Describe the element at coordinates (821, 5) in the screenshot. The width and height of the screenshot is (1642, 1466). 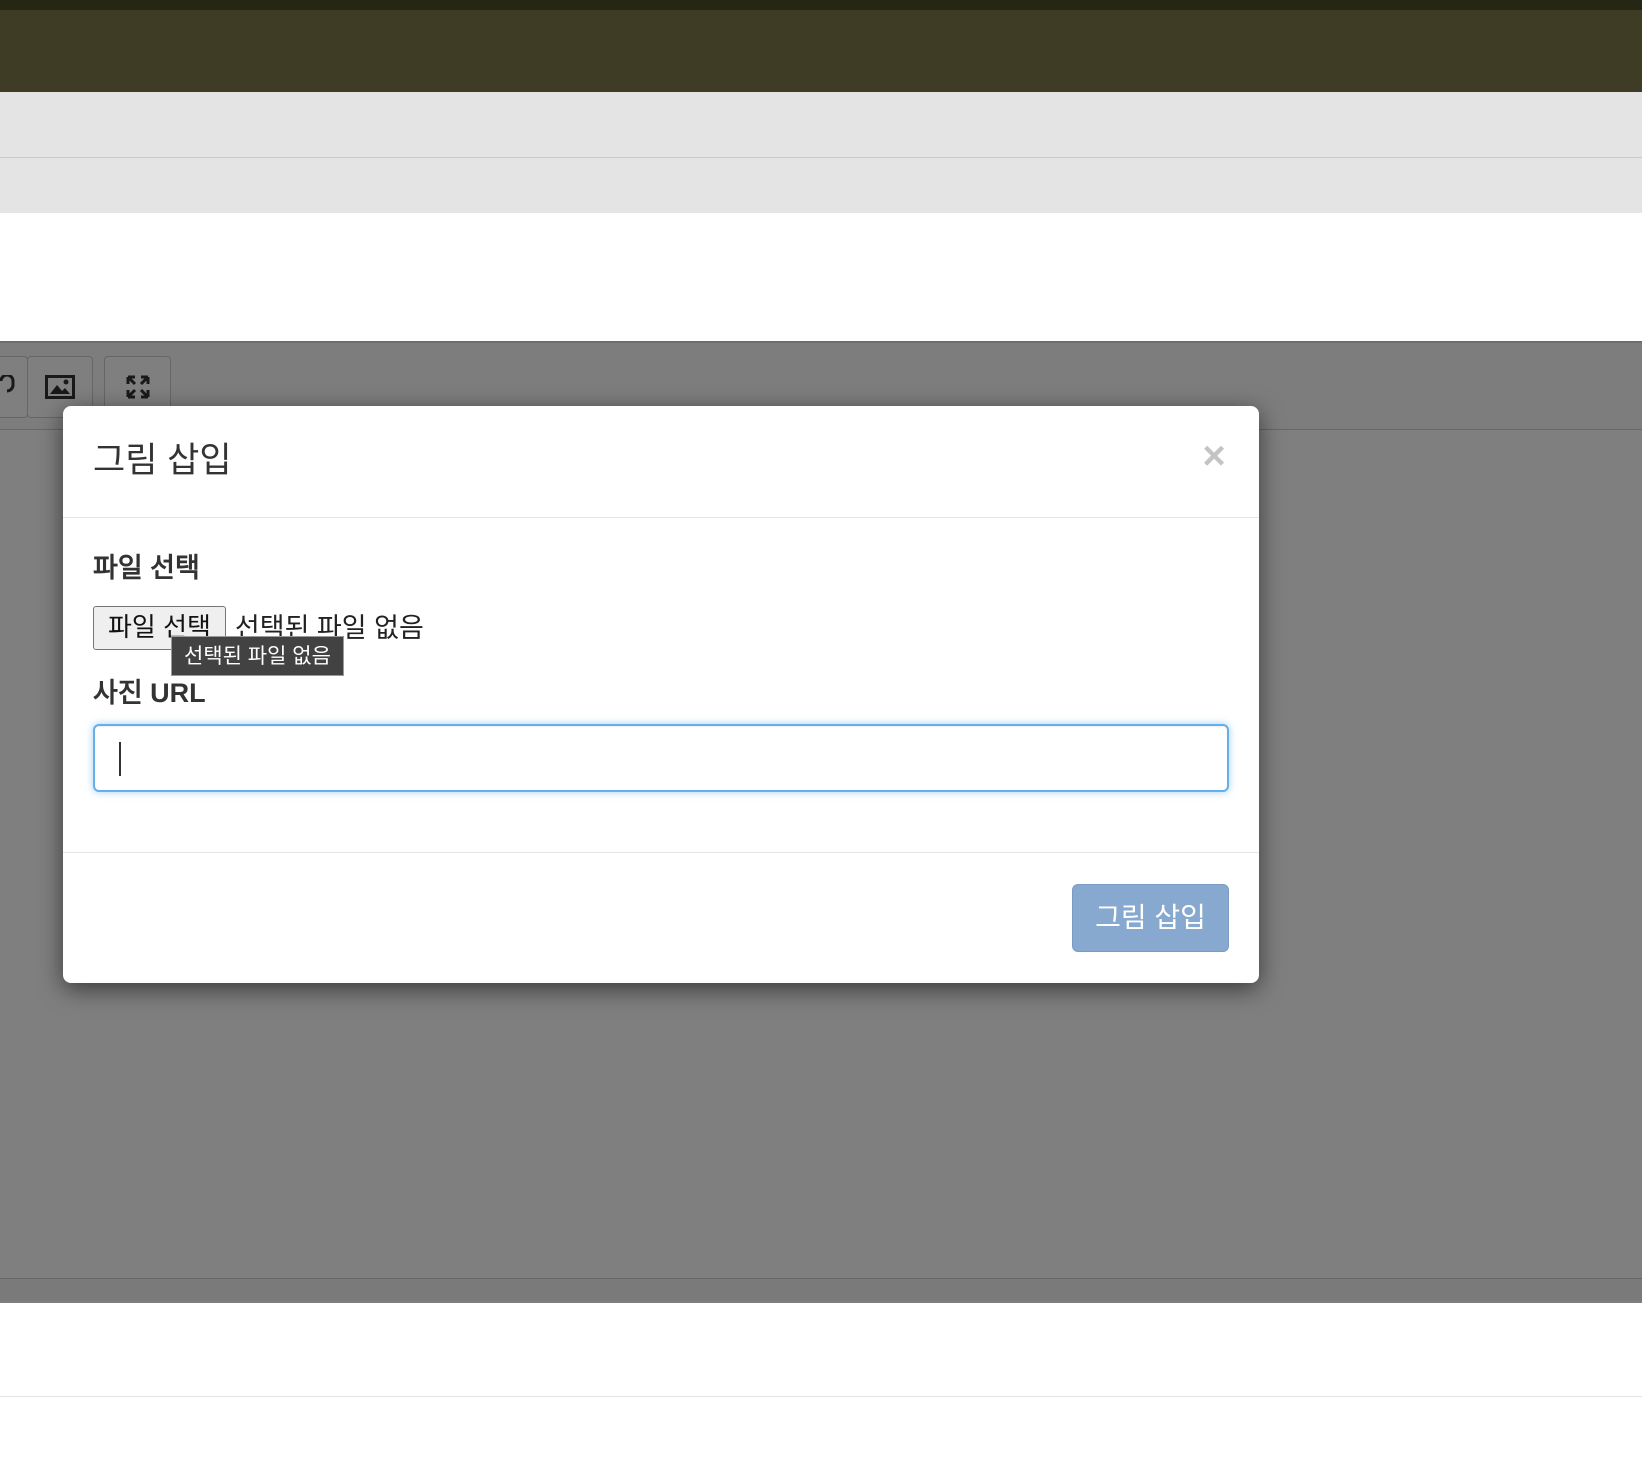
I see `top-strip` at that location.